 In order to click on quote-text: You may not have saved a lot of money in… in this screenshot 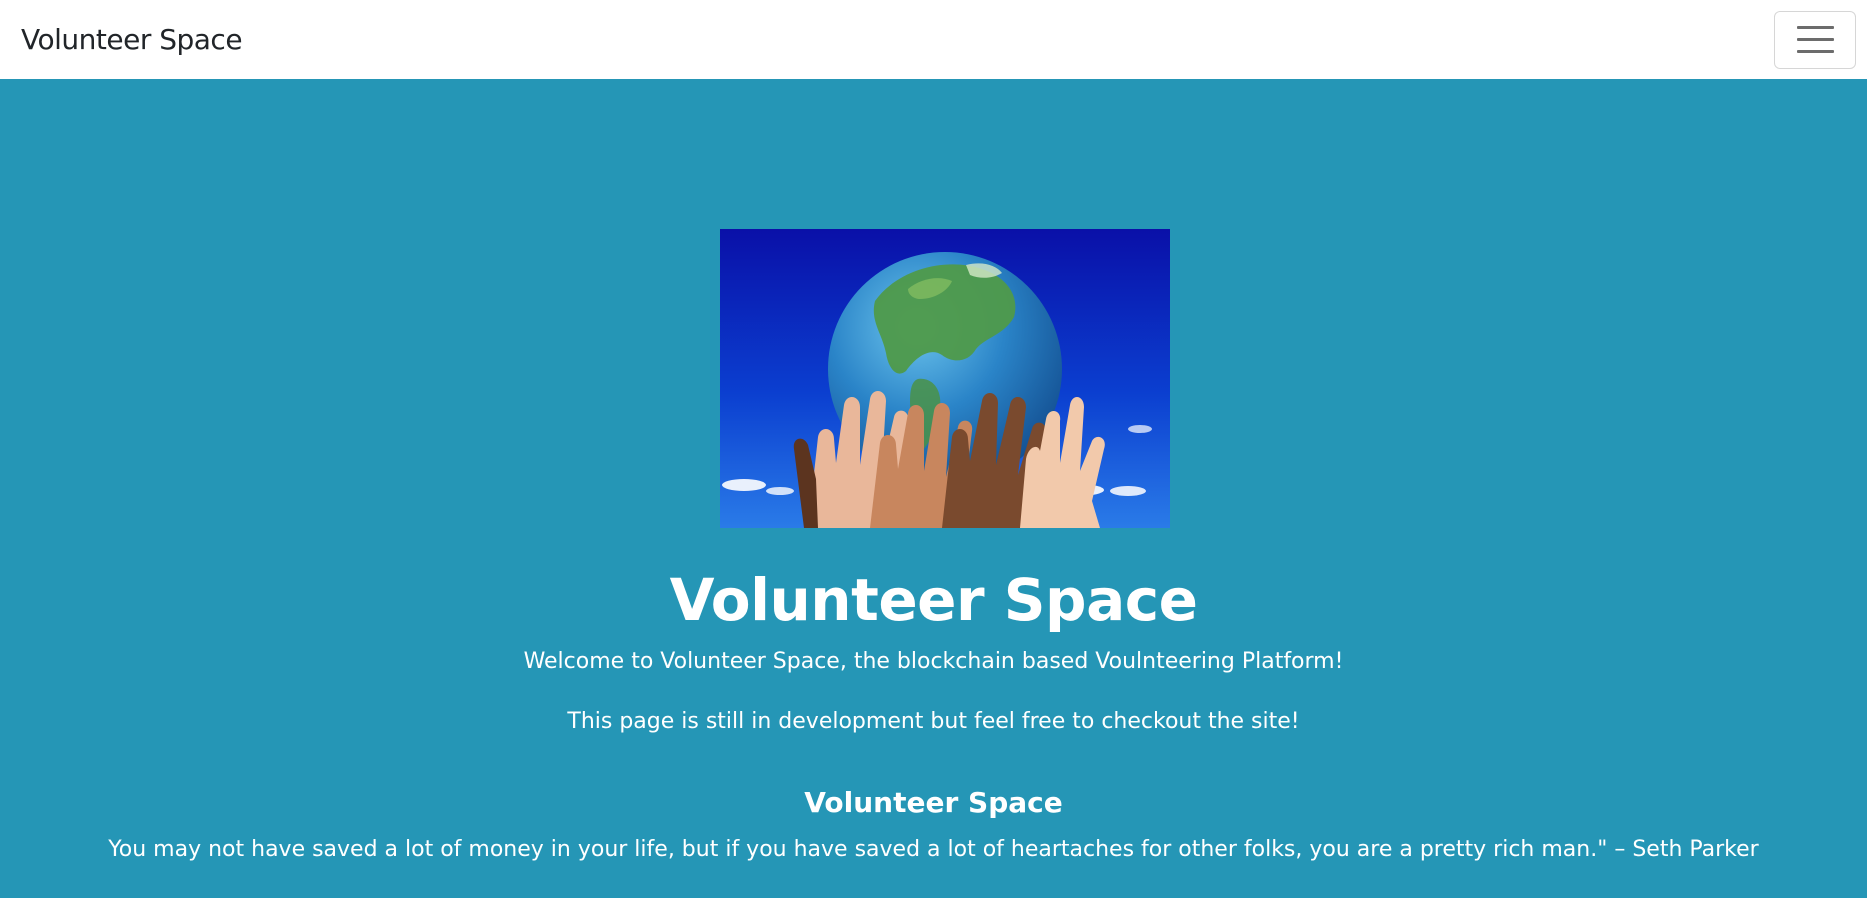, I will do `click(933, 849)`.